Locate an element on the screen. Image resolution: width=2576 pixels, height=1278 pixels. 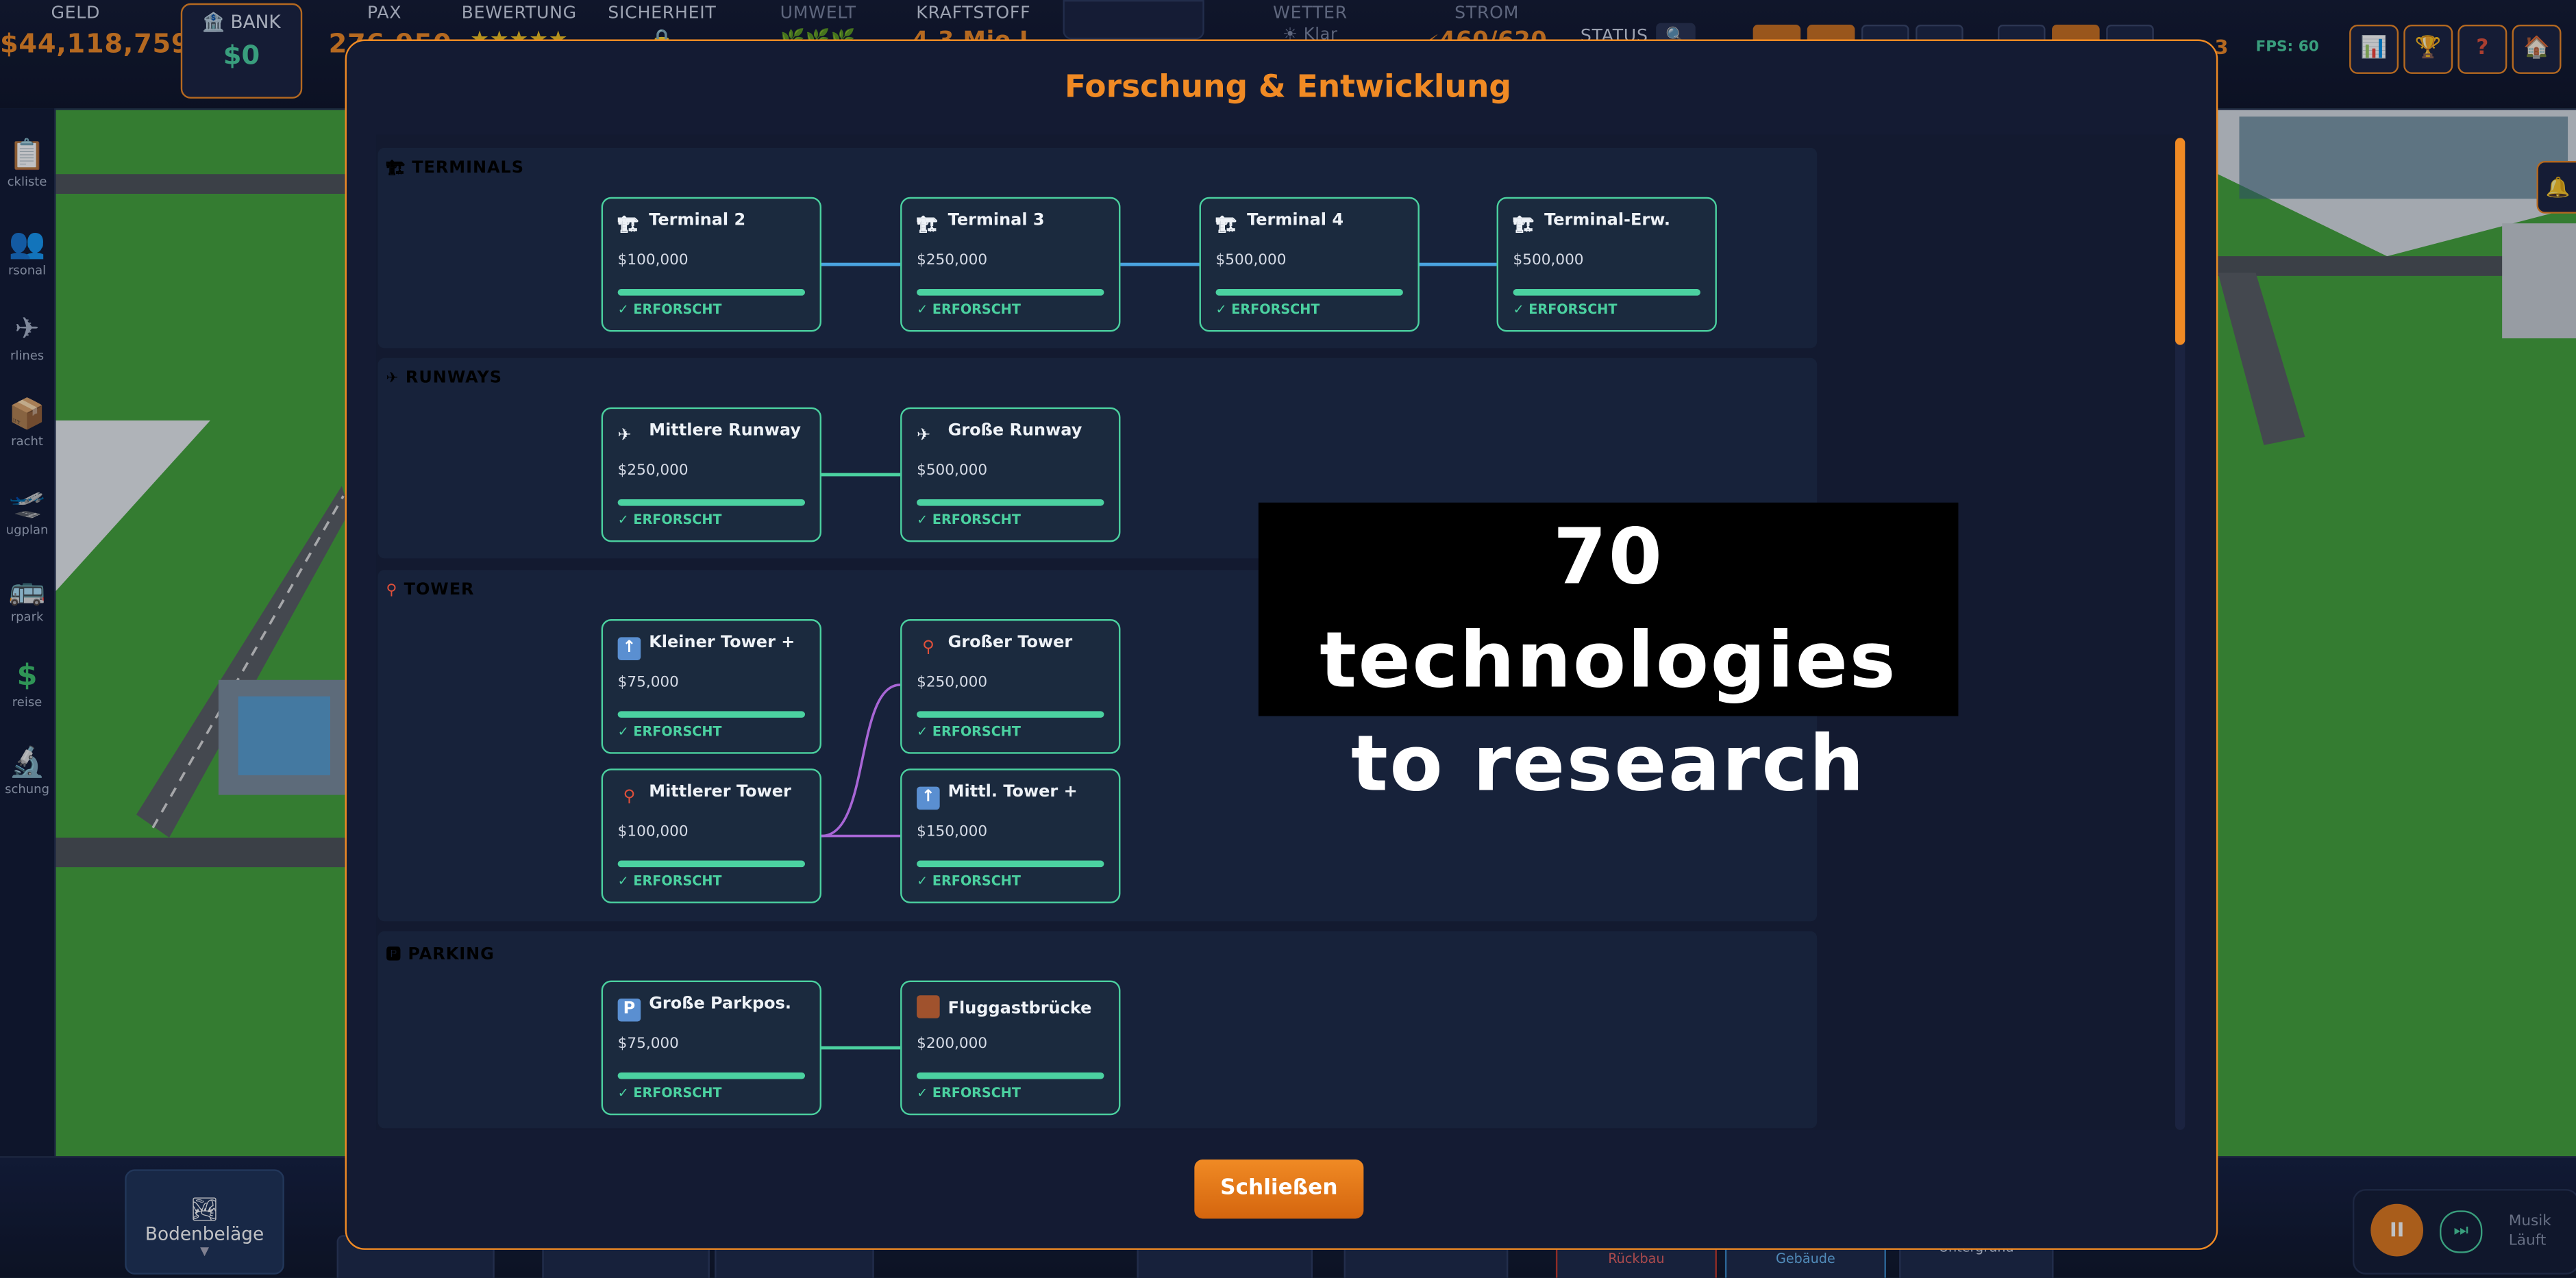
tech-card-terminal-2: 🏗 Terminal 2 $100,000 ✓ ERFORSCHT is located at coordinates (711, 264).